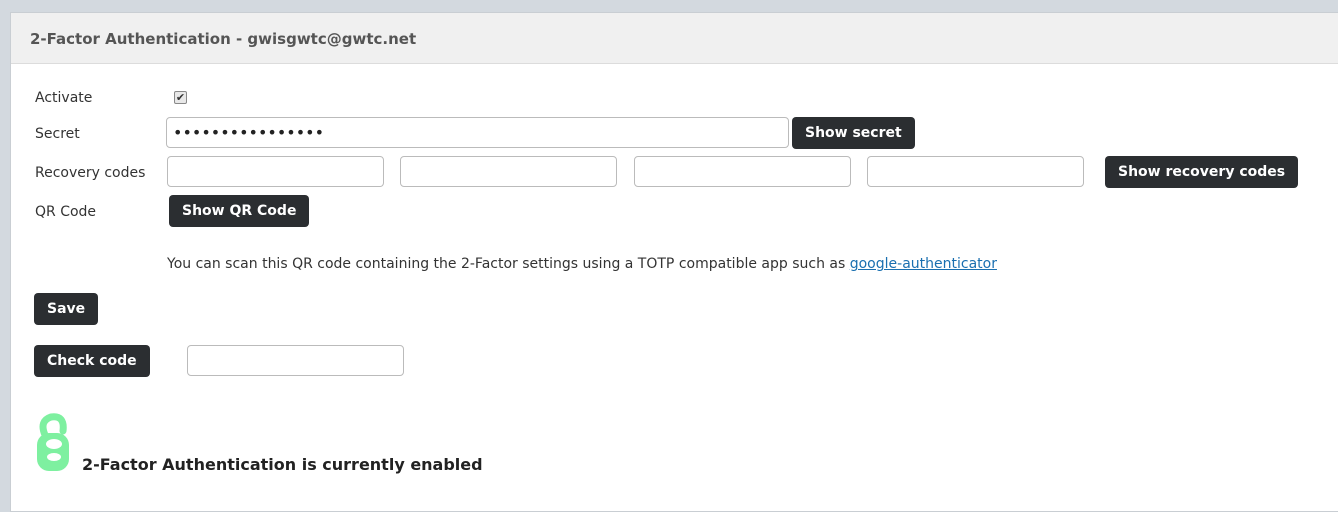 This screenshot has width=1338, height=512. I want to click on qr-code-label: QR Code, so click(66, 212).